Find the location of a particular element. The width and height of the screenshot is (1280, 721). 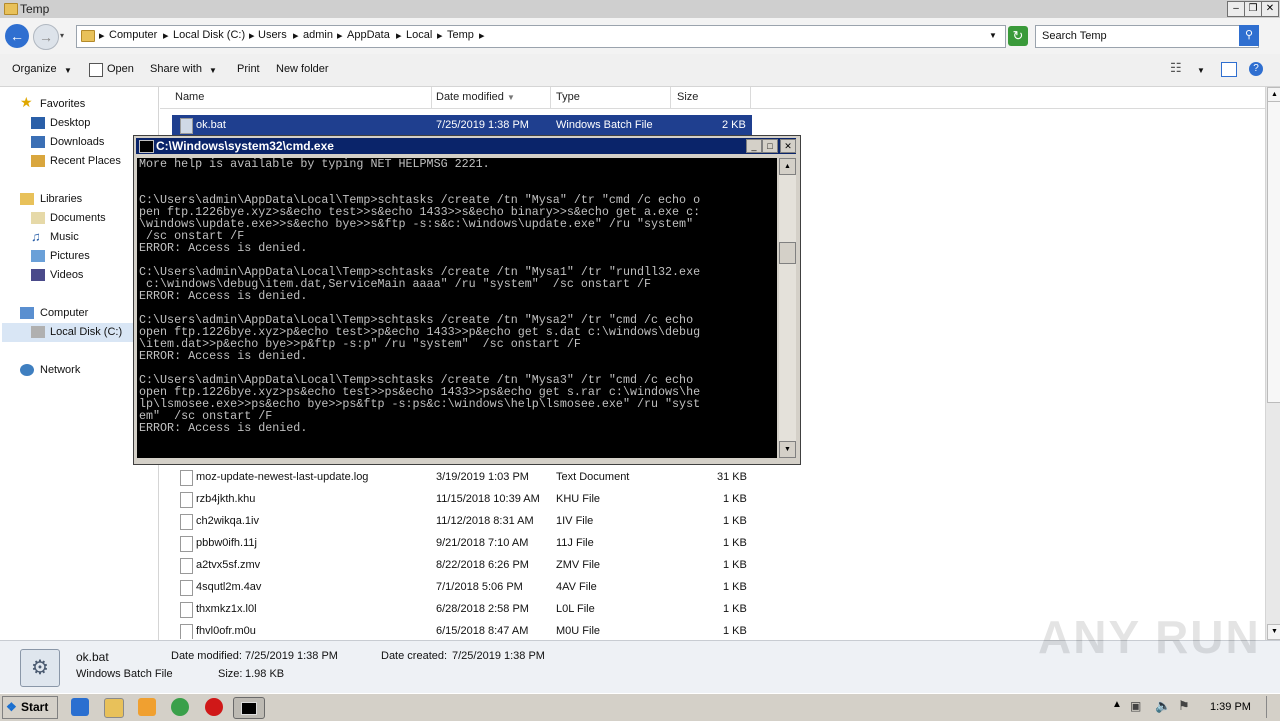

address-dropdown-icon: ▼ is located at coordinates (993, 35).